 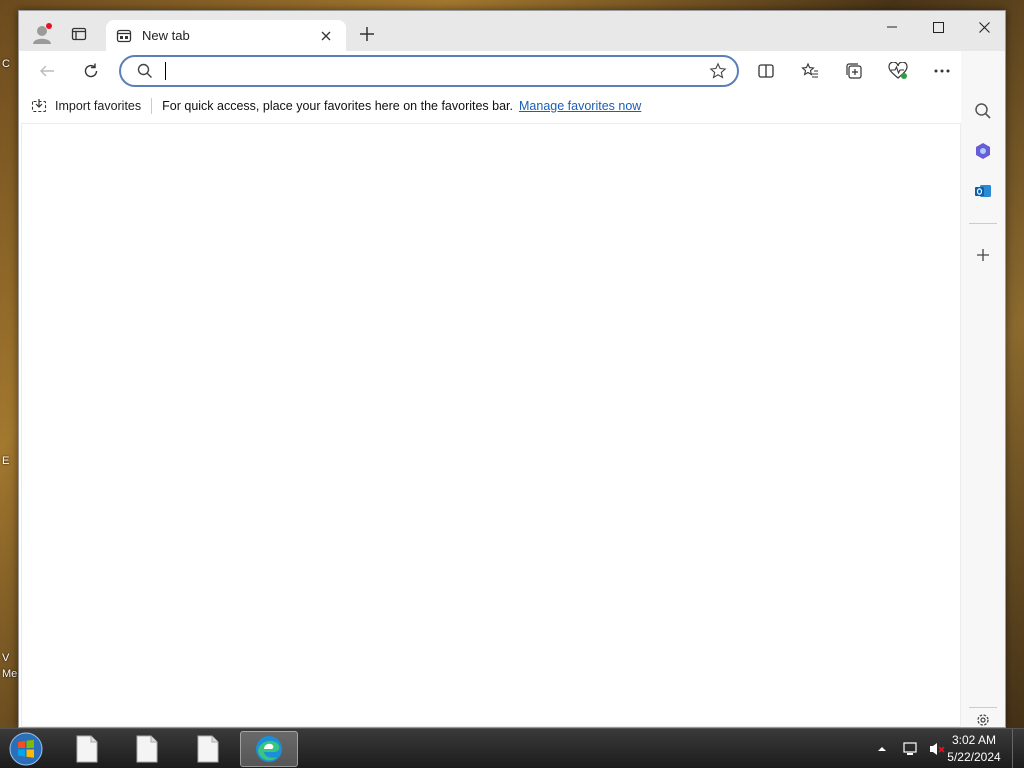 I want to click on tab-actions-button, so click(x=79, y=34).